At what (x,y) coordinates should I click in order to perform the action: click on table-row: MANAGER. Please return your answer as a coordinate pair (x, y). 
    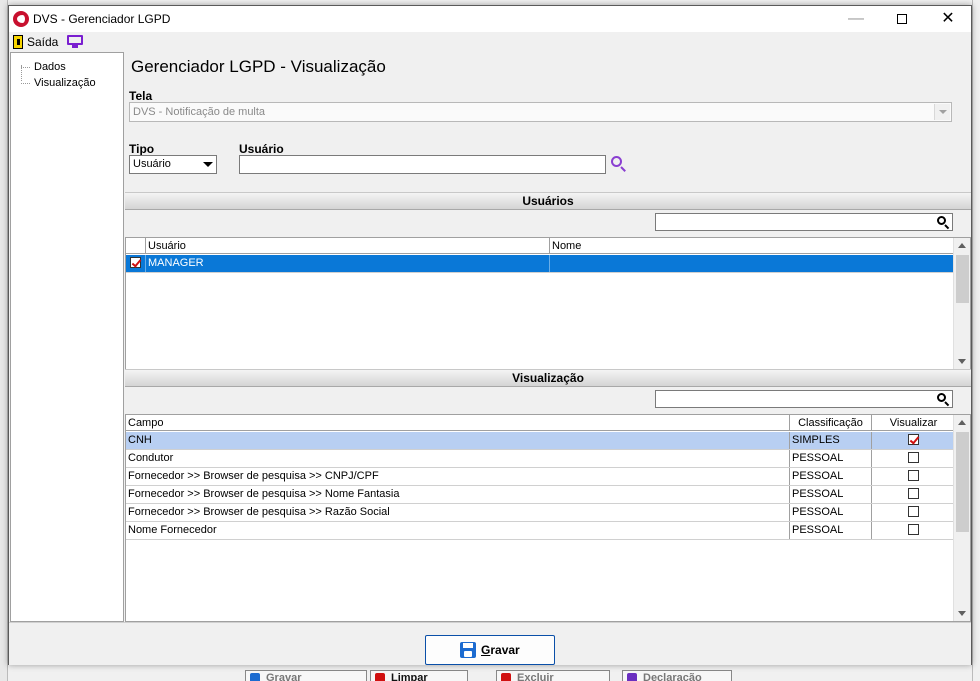
    Looking at the image, I should click on (540, 264).